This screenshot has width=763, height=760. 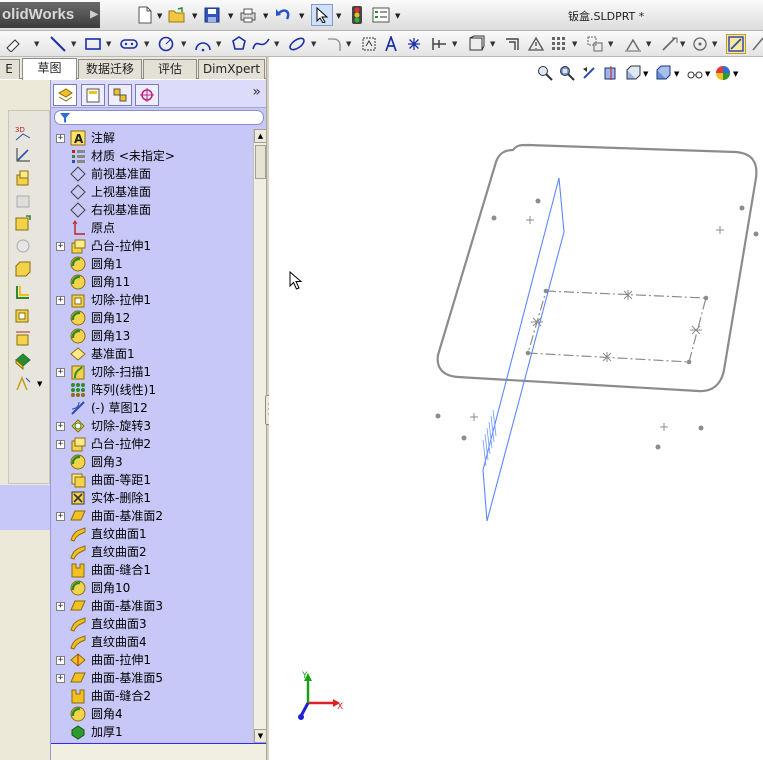 What do you see at coordinates (129, 44) in the screenshot?
I see `slot-button` at bounding box center [129, 44].